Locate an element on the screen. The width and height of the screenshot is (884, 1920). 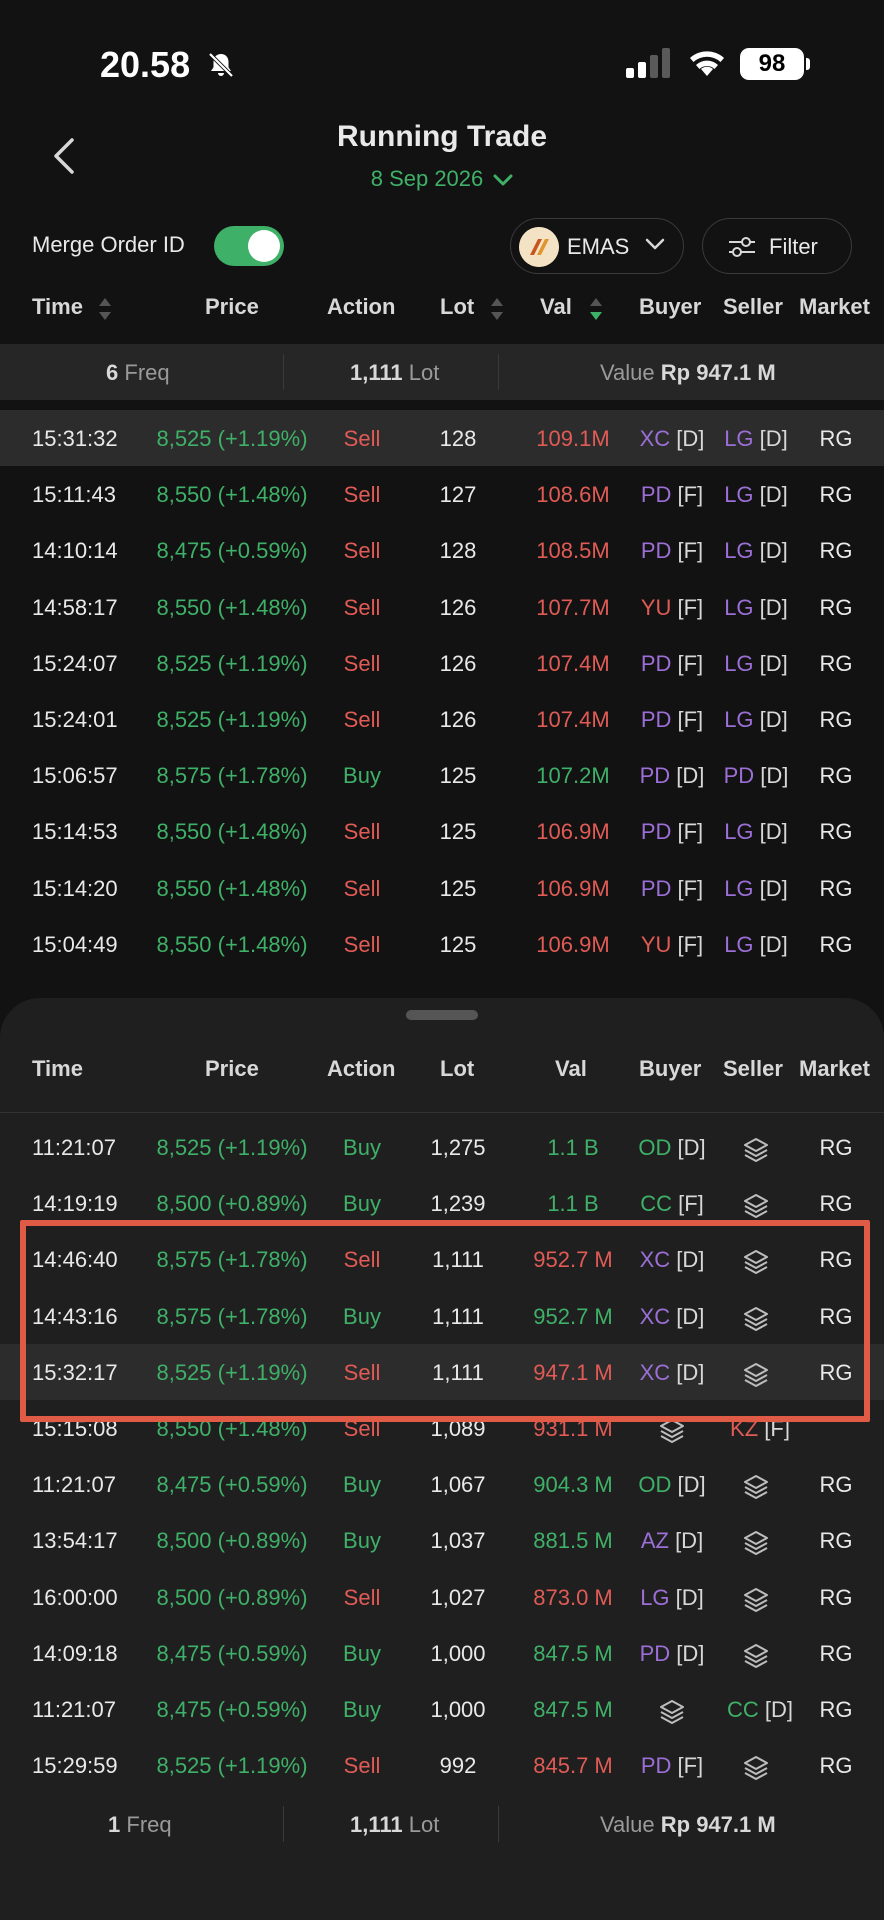
trade-time: 15:04:49 is located at coordinates (75, 944).